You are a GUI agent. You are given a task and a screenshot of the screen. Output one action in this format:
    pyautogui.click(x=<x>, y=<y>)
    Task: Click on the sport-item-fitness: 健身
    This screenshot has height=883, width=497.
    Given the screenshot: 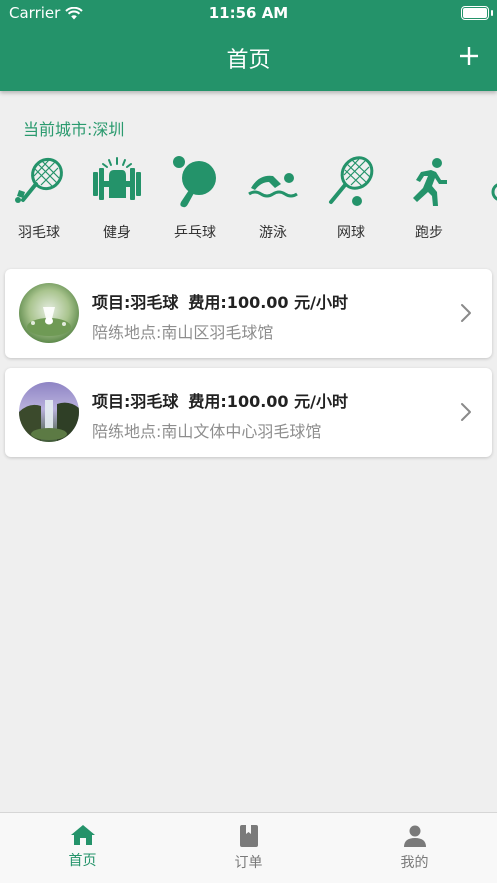 What is the action you would take?
    pyautogui.click(x=117, y=195)
    